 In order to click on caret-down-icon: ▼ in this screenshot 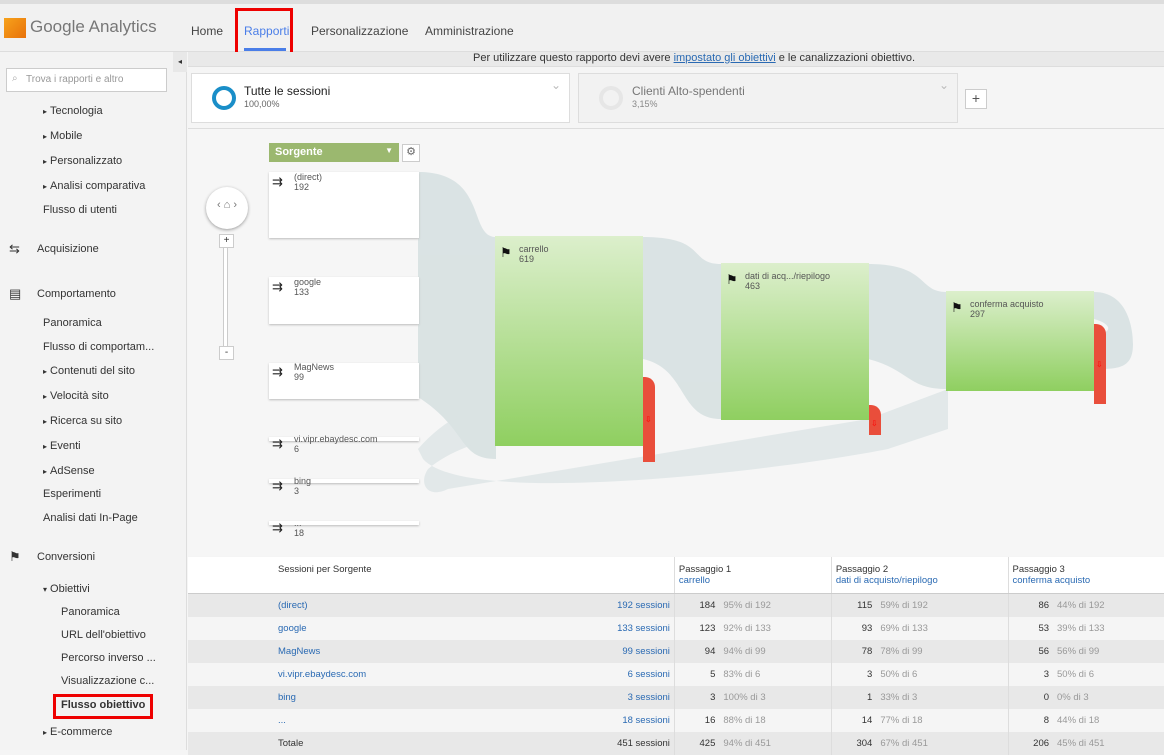, I will do `click(389, 150)`.